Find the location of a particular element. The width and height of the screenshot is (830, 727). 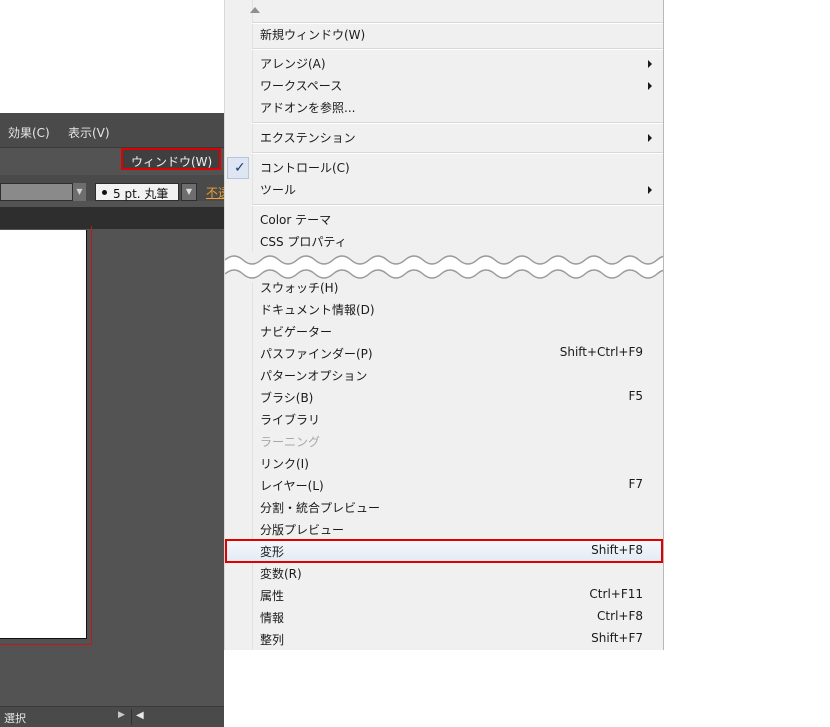

menu-item-swatches: スウォッチ(H) is located at coordinates (444, 287).